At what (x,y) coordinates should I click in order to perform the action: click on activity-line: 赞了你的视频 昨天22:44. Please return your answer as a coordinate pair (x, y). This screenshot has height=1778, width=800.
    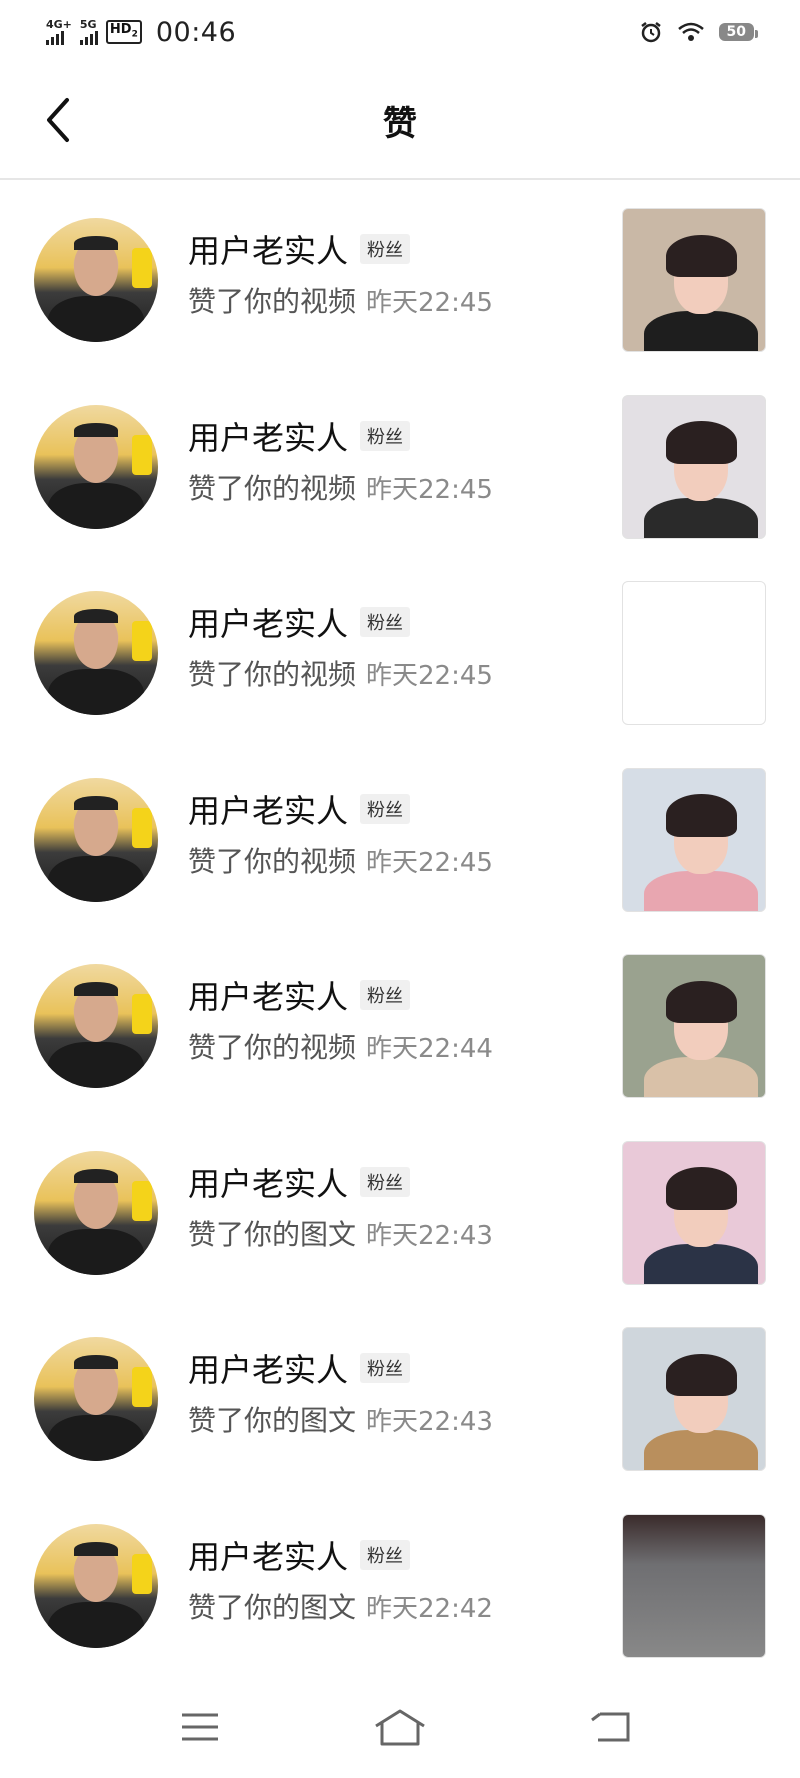
    Looking at the image, I should click on (340, 1046).